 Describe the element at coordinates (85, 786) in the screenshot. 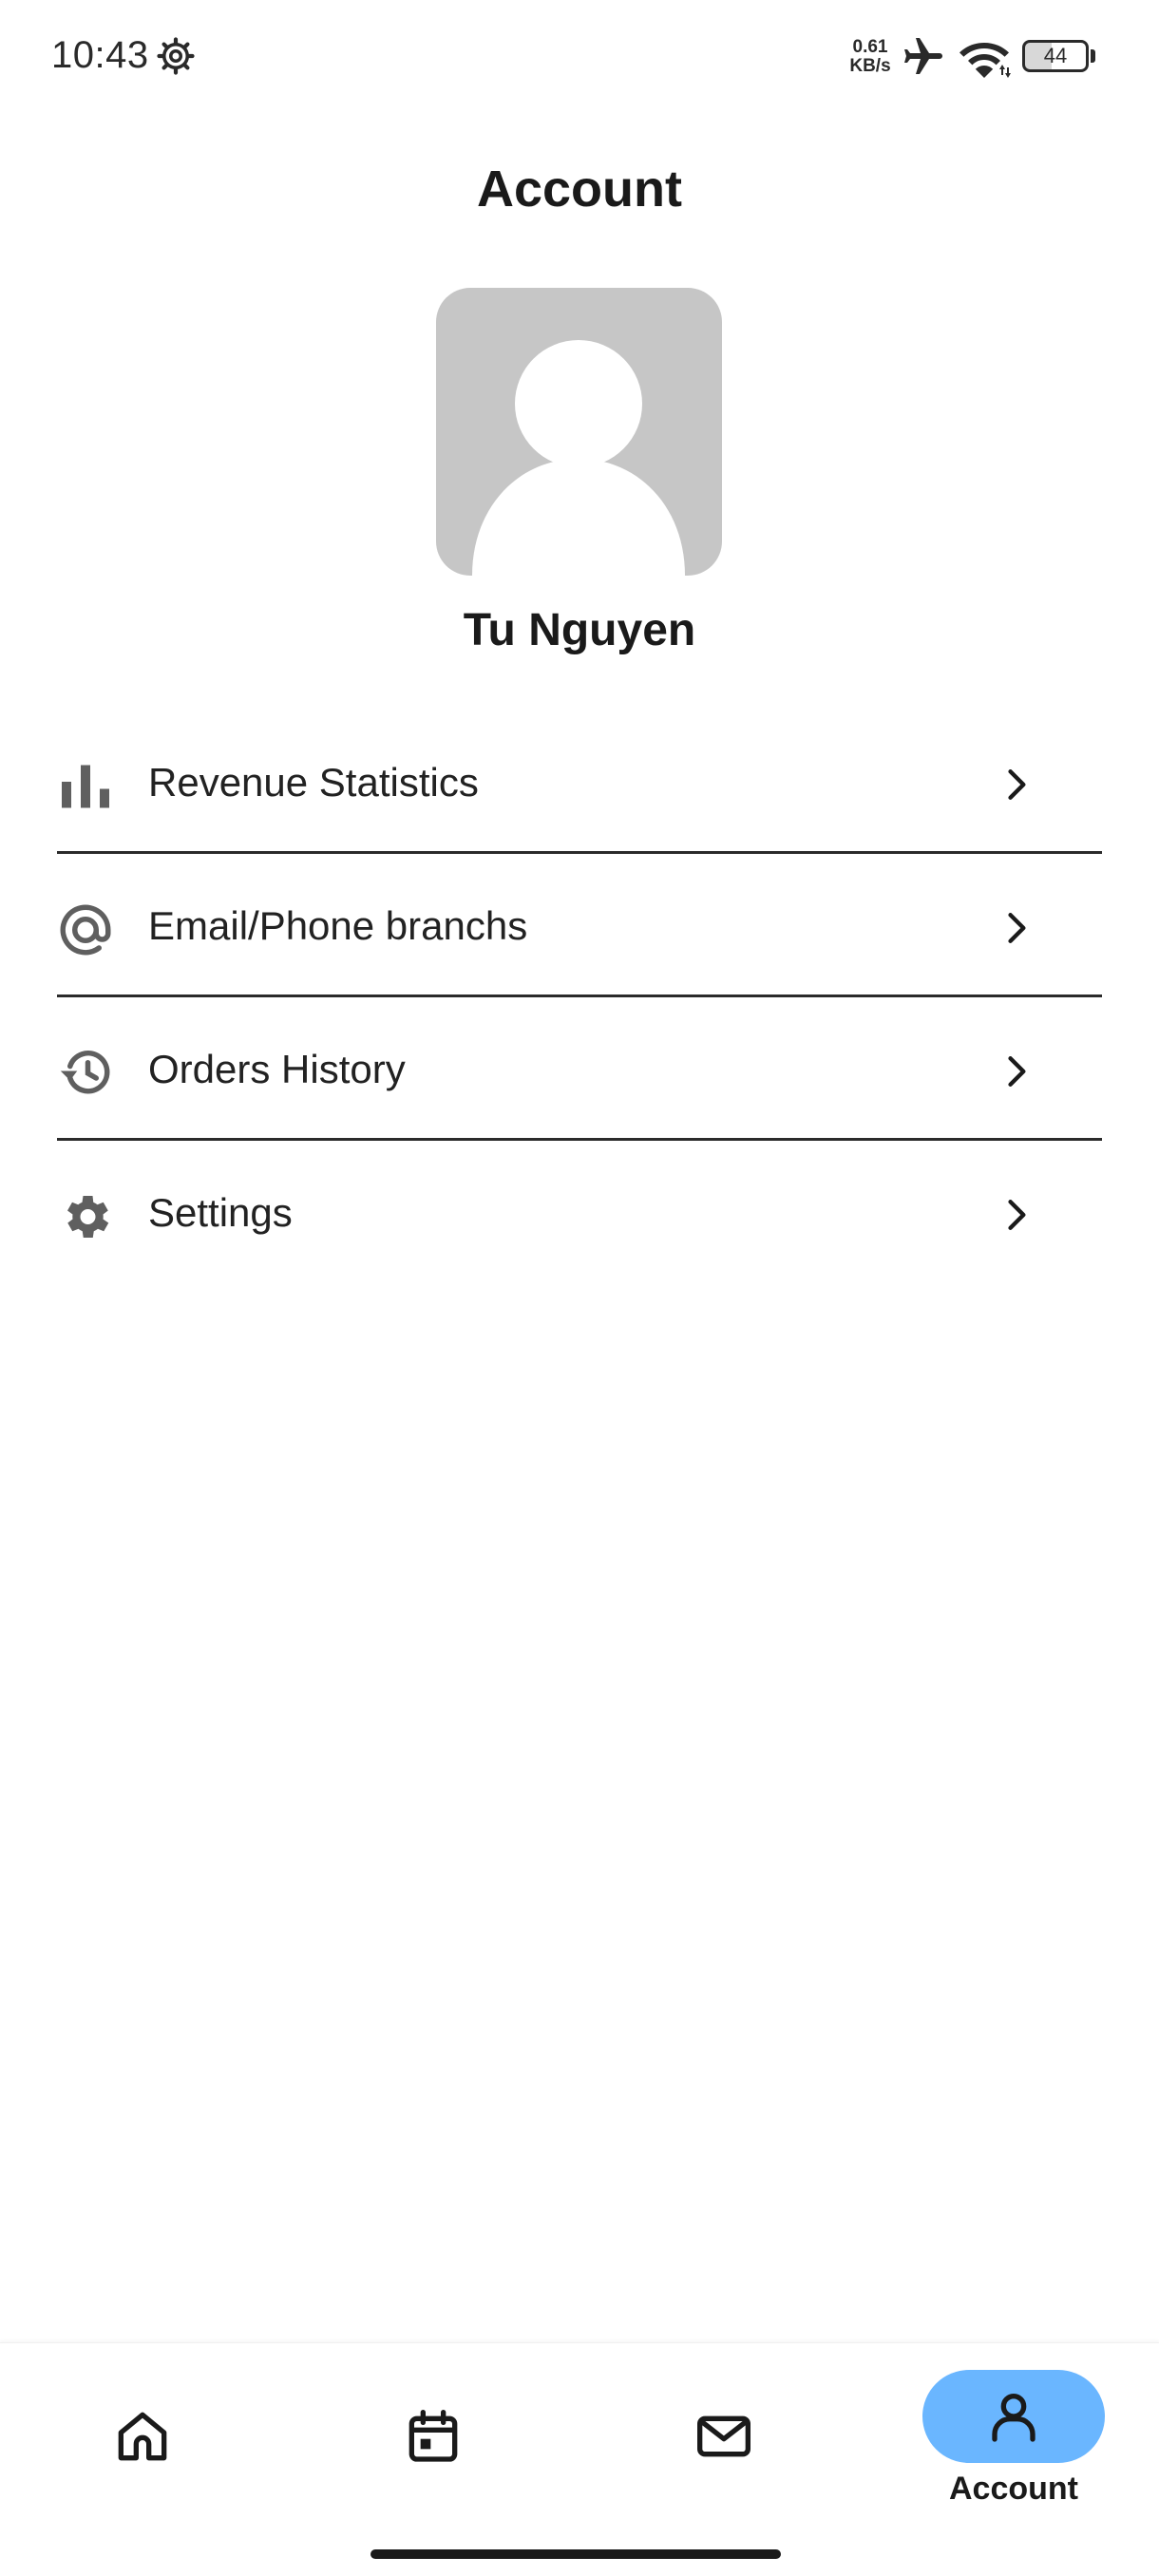

I see `bar-chart-icon` at that location.